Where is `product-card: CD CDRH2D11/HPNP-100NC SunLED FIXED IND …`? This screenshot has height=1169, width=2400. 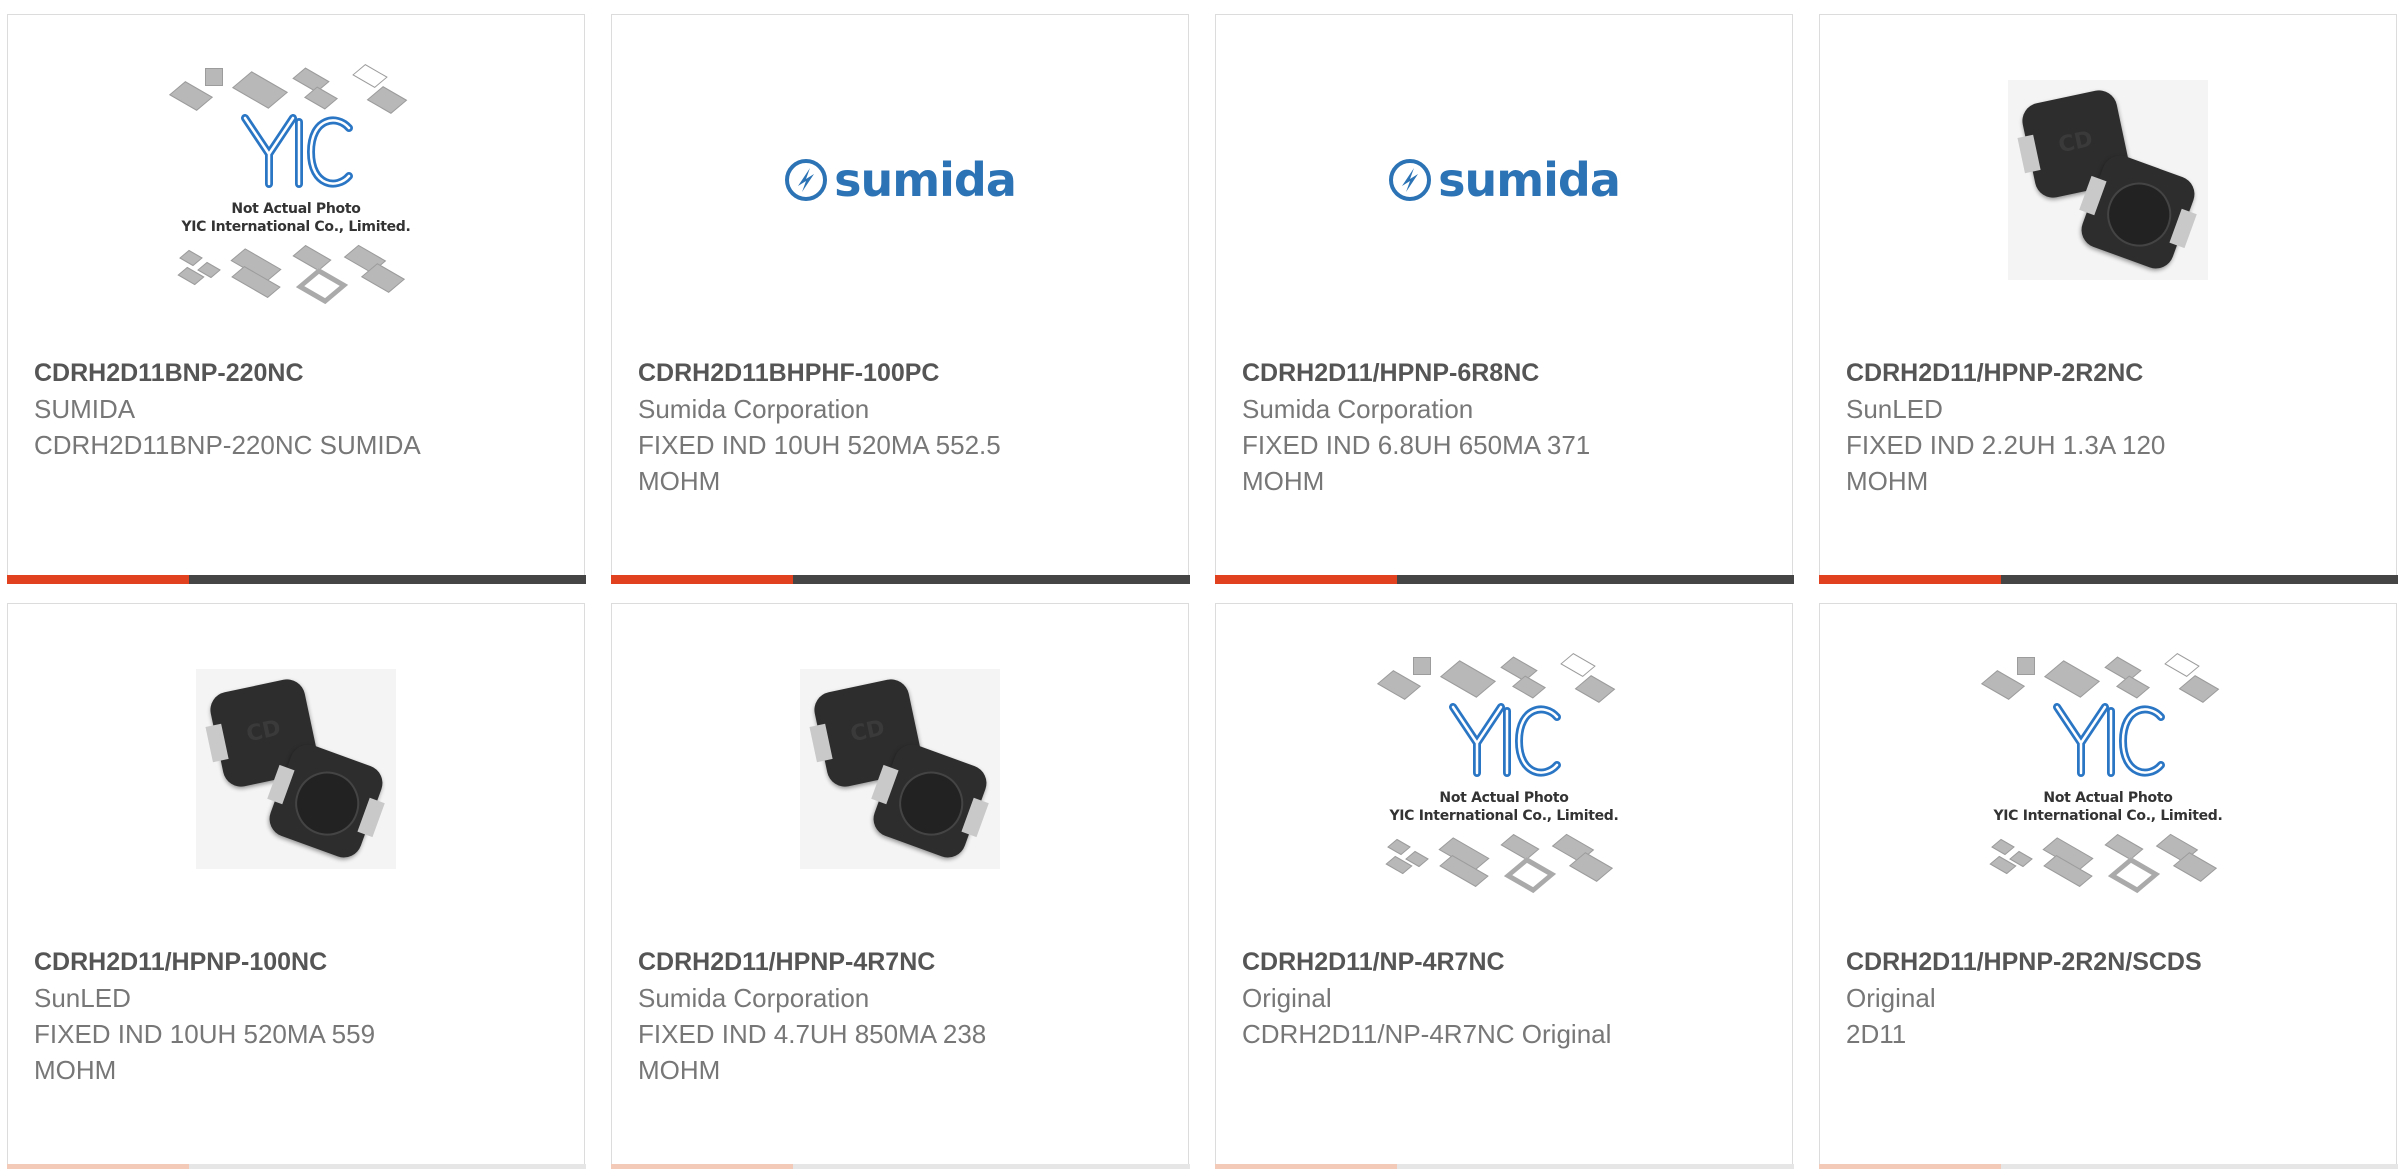 product-card: CD CDRH2D11/HPNP-100NC SunLED FIXED IND … is located at coordinates (296, 886).